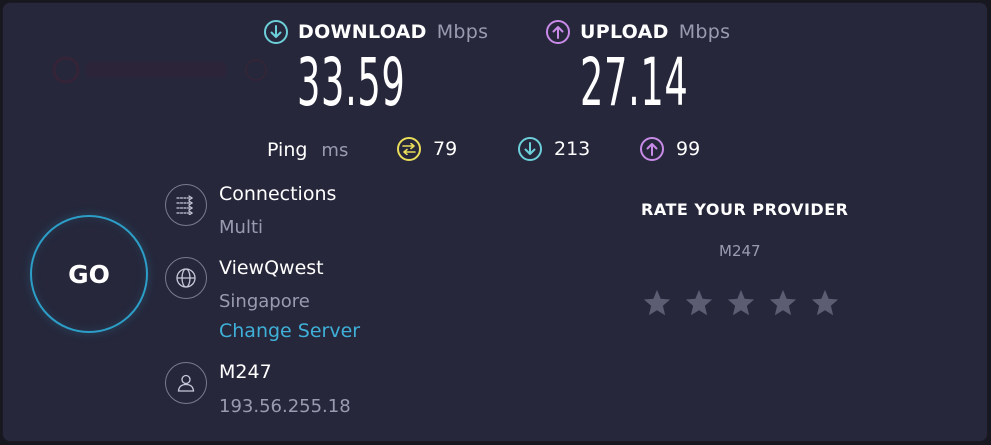 Image resolution: width=991 pixels, height=445 pixels. I want to click on connections-icon, so click(186, 205).